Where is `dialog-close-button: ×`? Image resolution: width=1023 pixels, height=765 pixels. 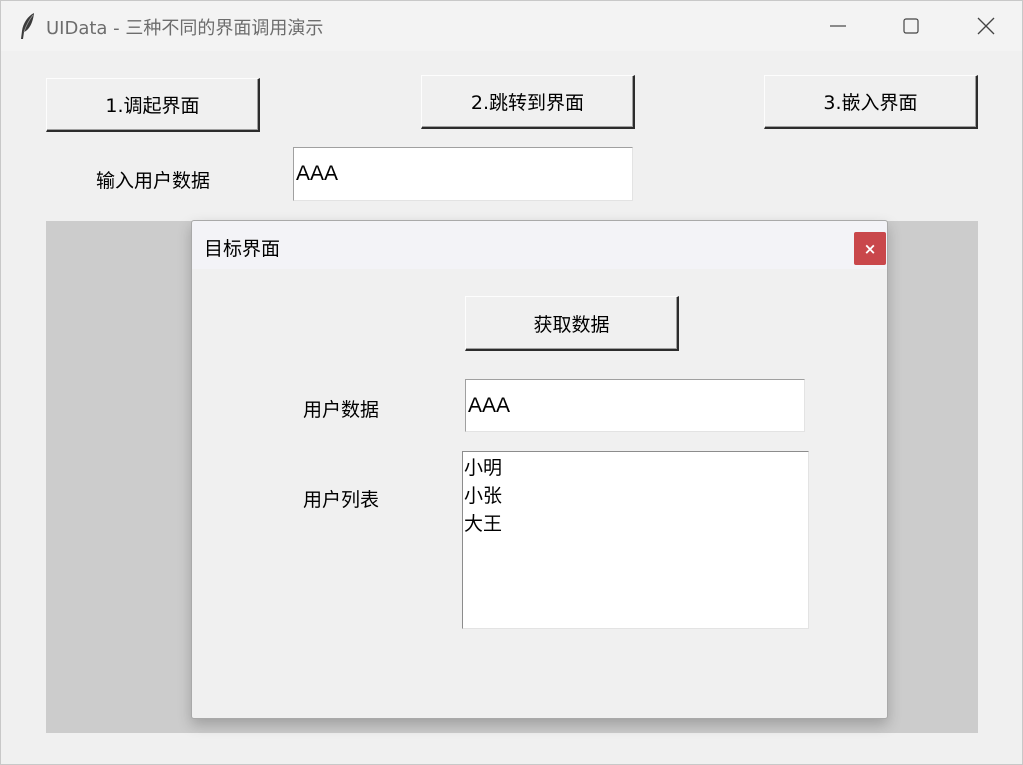 dialog-close-button: × is located at coordinates (870, 248).